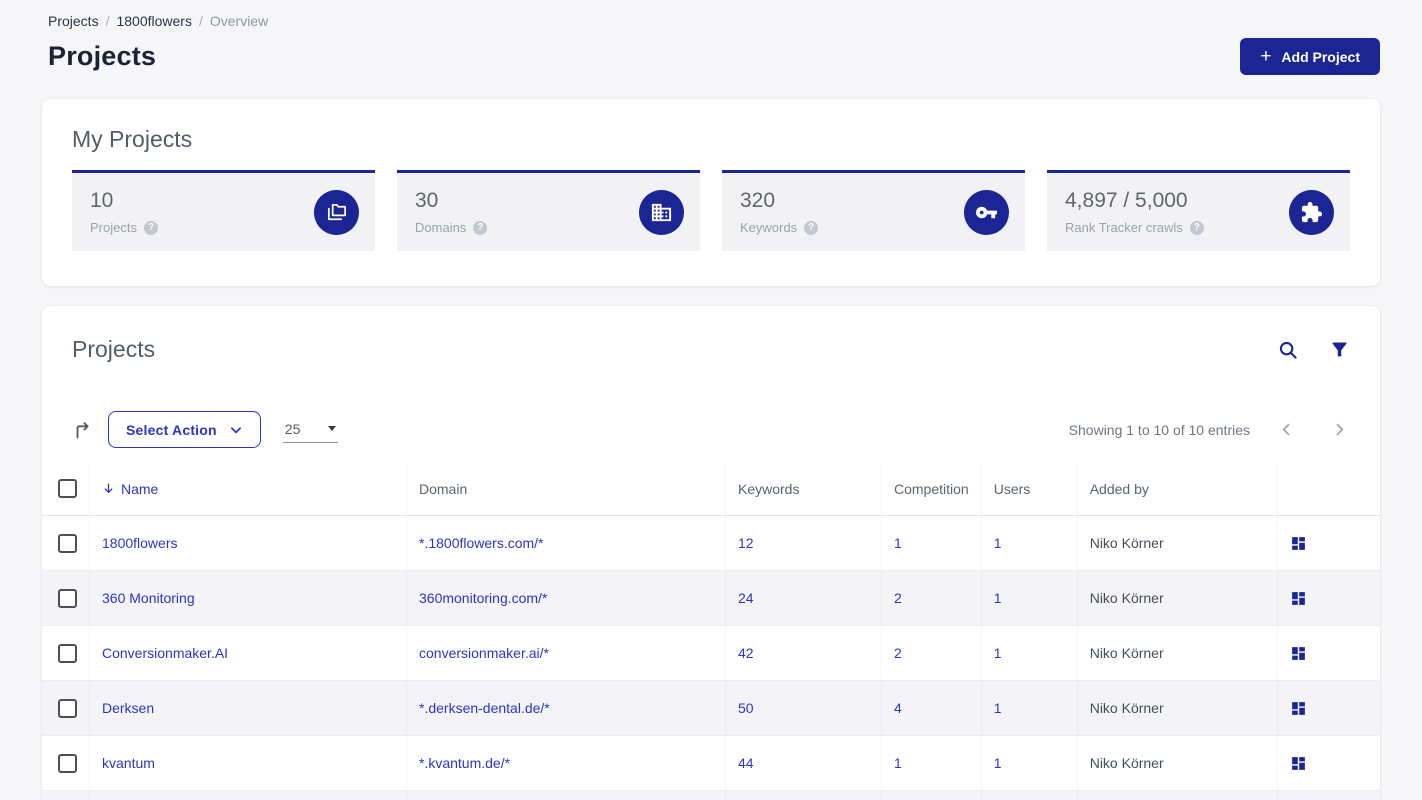 The image size is (1422, 800). I want to click on chevron-down-icon, so click(235, 429).